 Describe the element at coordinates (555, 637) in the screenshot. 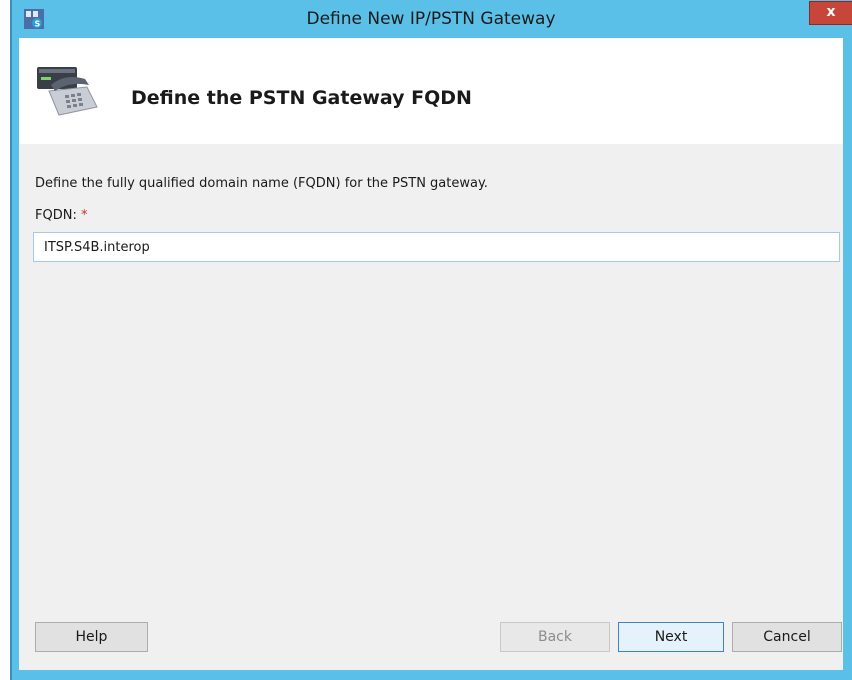

I see `back-button: Back` at that location.